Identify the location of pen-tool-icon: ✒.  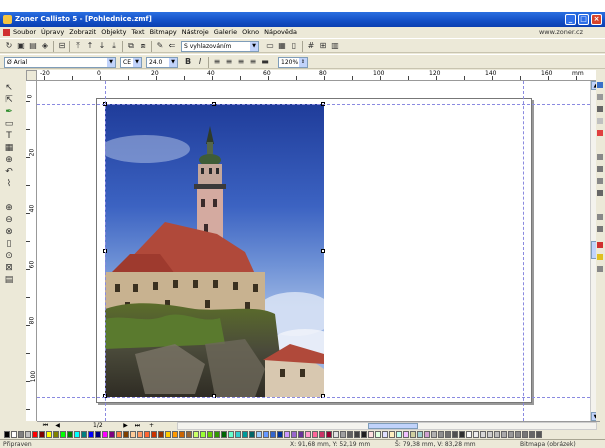
(9, 112).